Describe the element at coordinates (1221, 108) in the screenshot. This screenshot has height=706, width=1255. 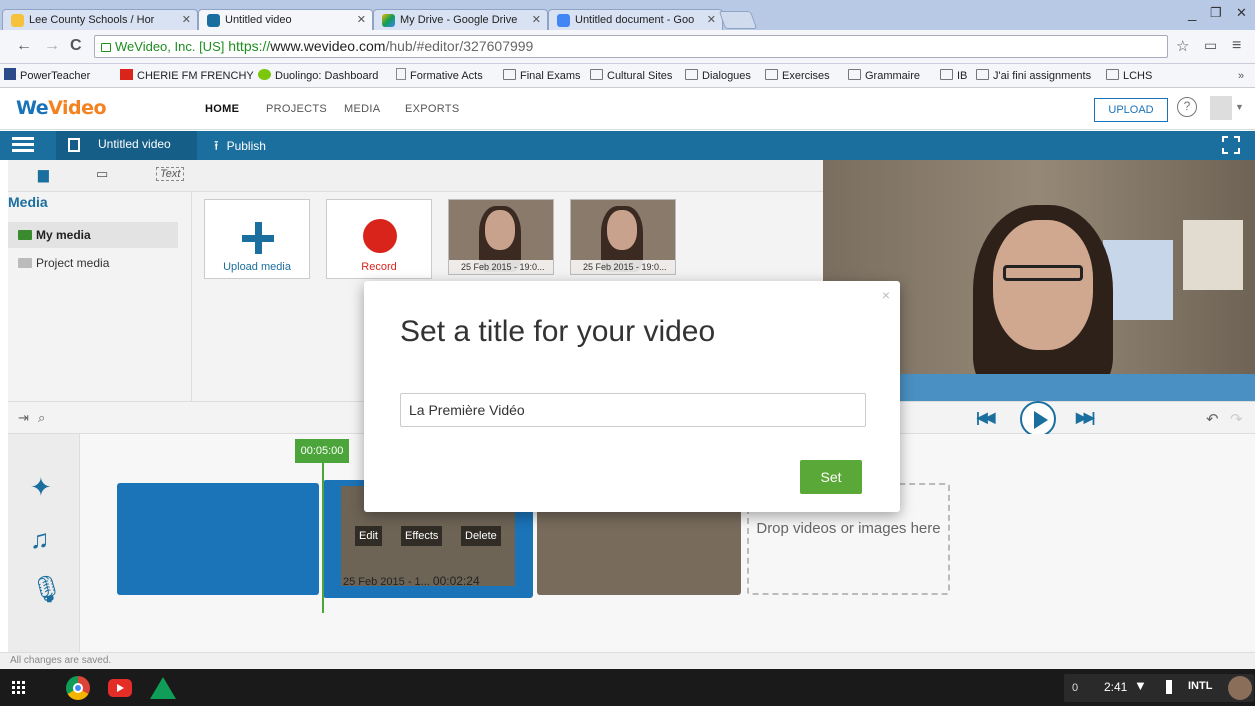
I see `user-avatar` at that location.